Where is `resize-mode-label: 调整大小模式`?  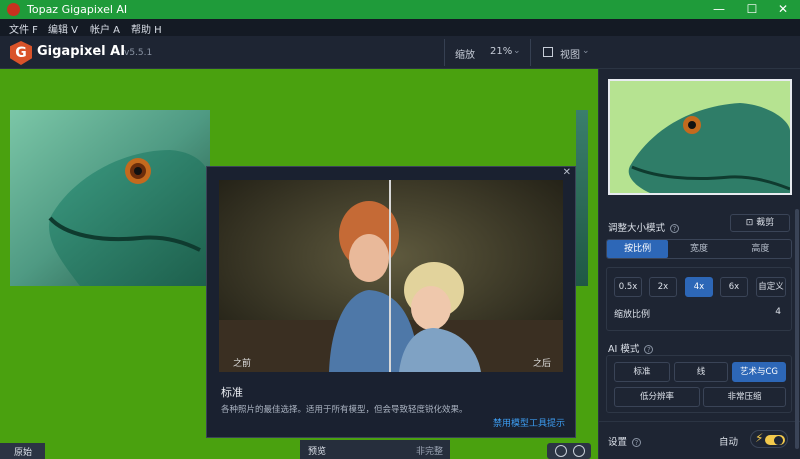 resize-mode-label: 调整大小模式 is located at coordinates (637, 228).